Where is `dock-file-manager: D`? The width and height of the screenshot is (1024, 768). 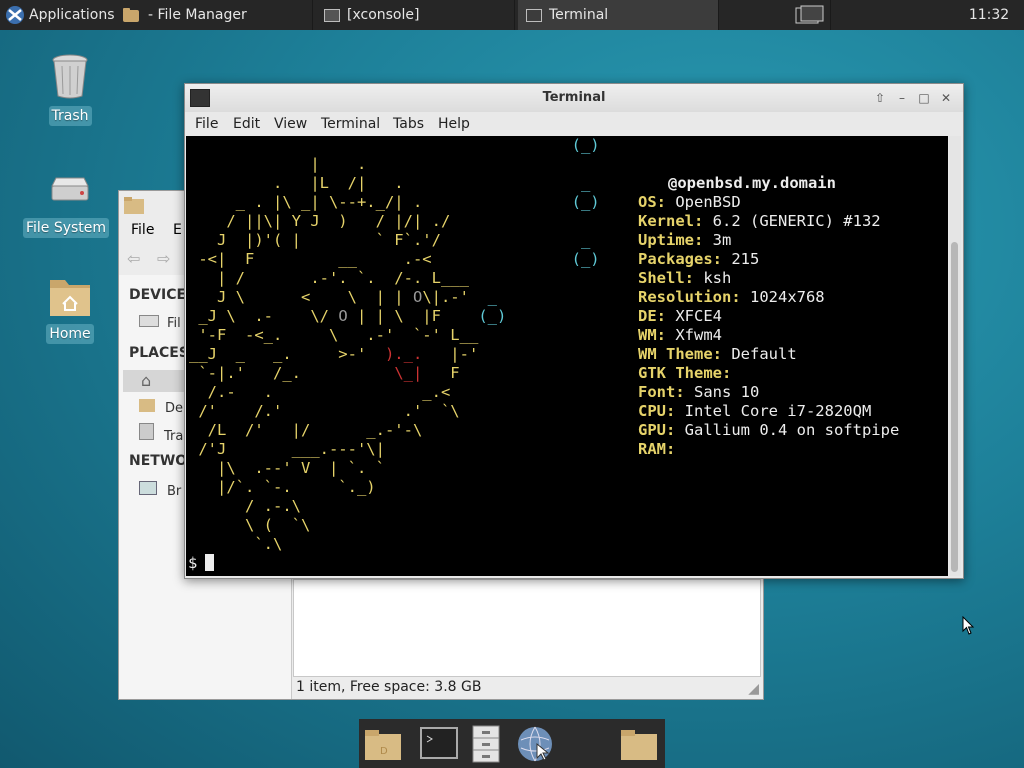 dock-file-manager: D is located at coordinates (383, 744).